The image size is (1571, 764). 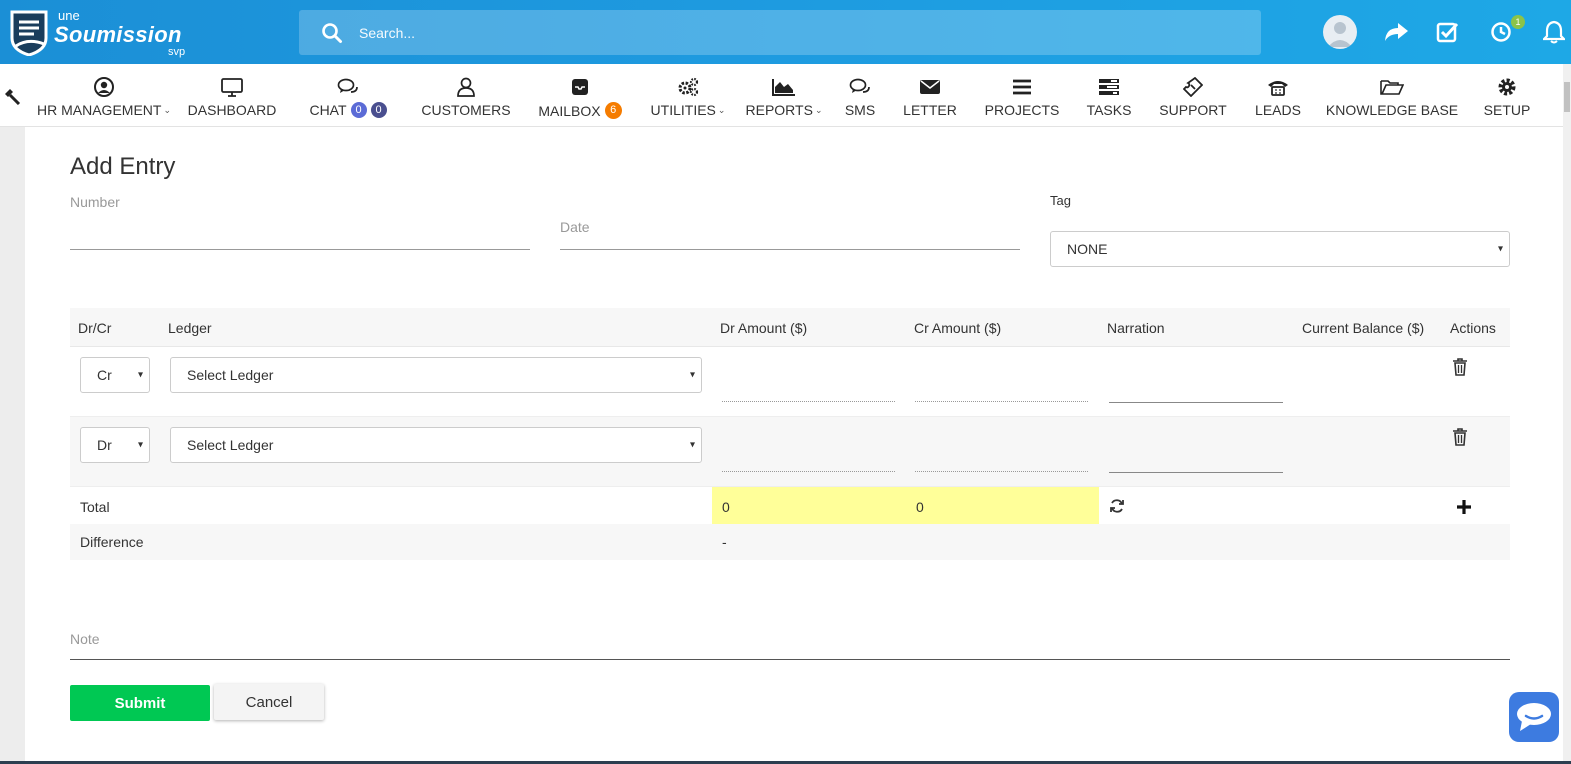 I want to click on nav-hr-management: HR MANAGEMENT ⌄, so click(x=104, y=95).